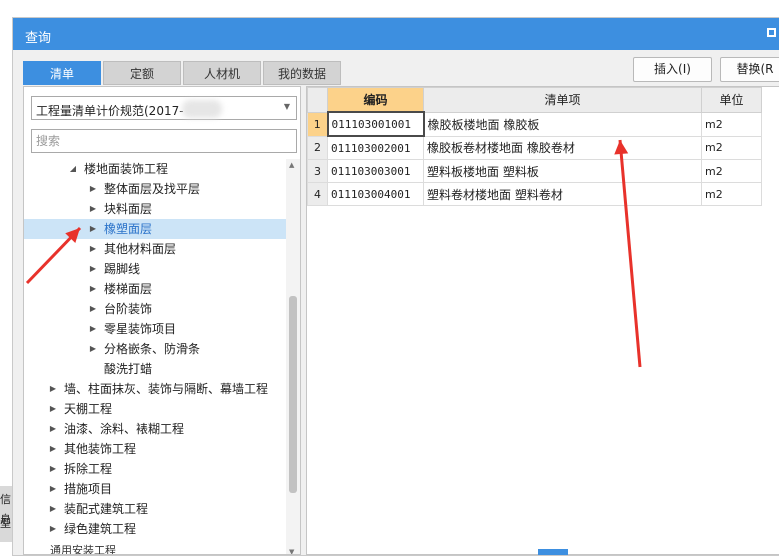 Image resolution: width=779 pixels, height=556 pixels. What do you see at coordinates (202, 109) in the screenshot?
I see `blurred-region` at bounding box center [202, 109].